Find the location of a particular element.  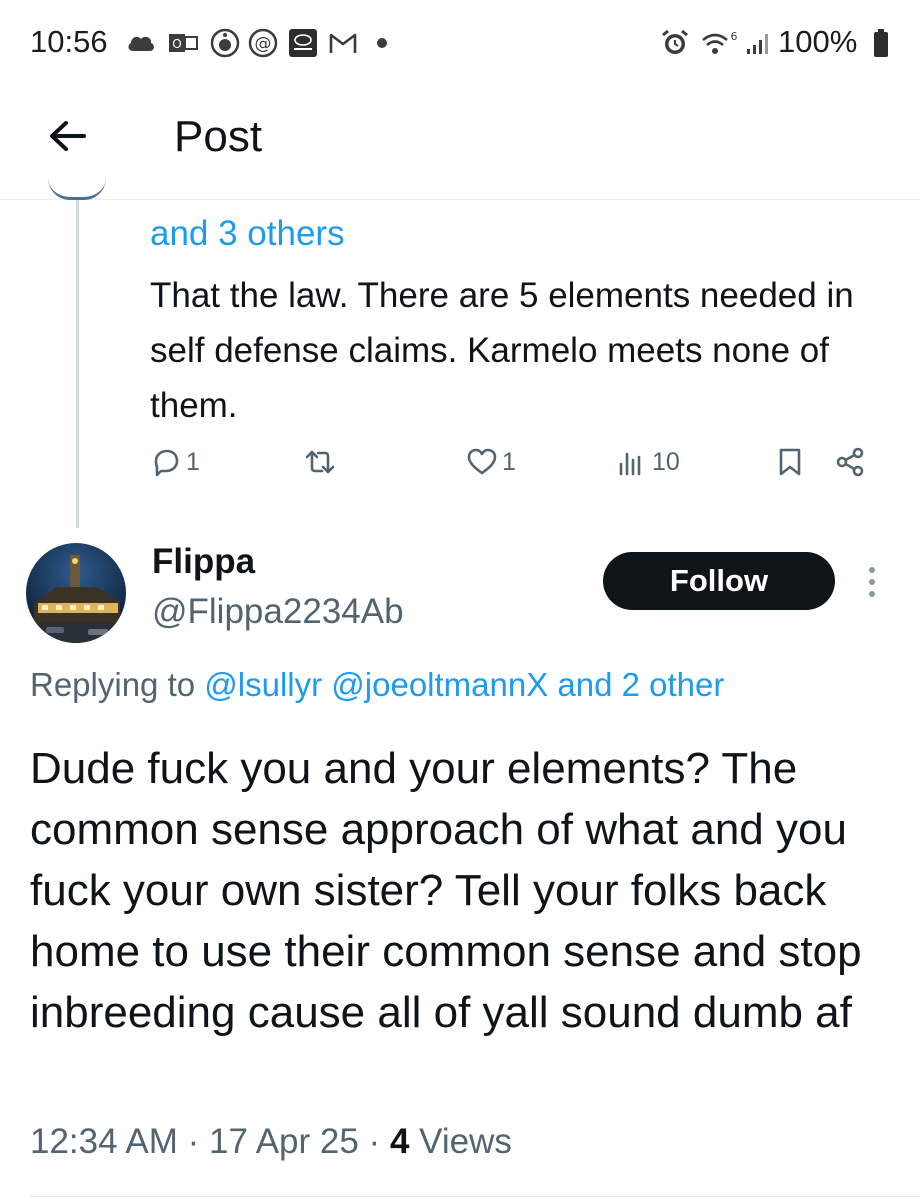

share-icon is located at coordinates (850, 462).